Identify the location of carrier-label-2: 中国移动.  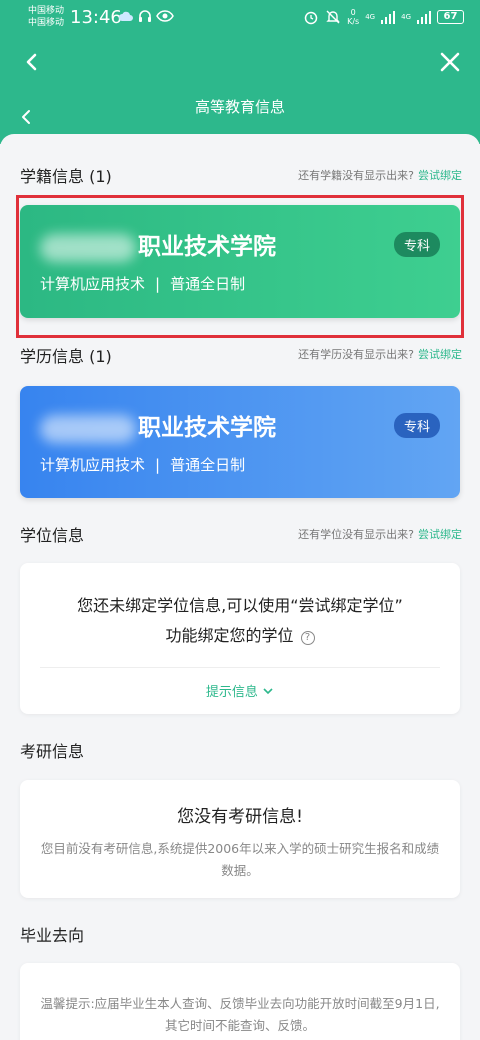
(46, 23).